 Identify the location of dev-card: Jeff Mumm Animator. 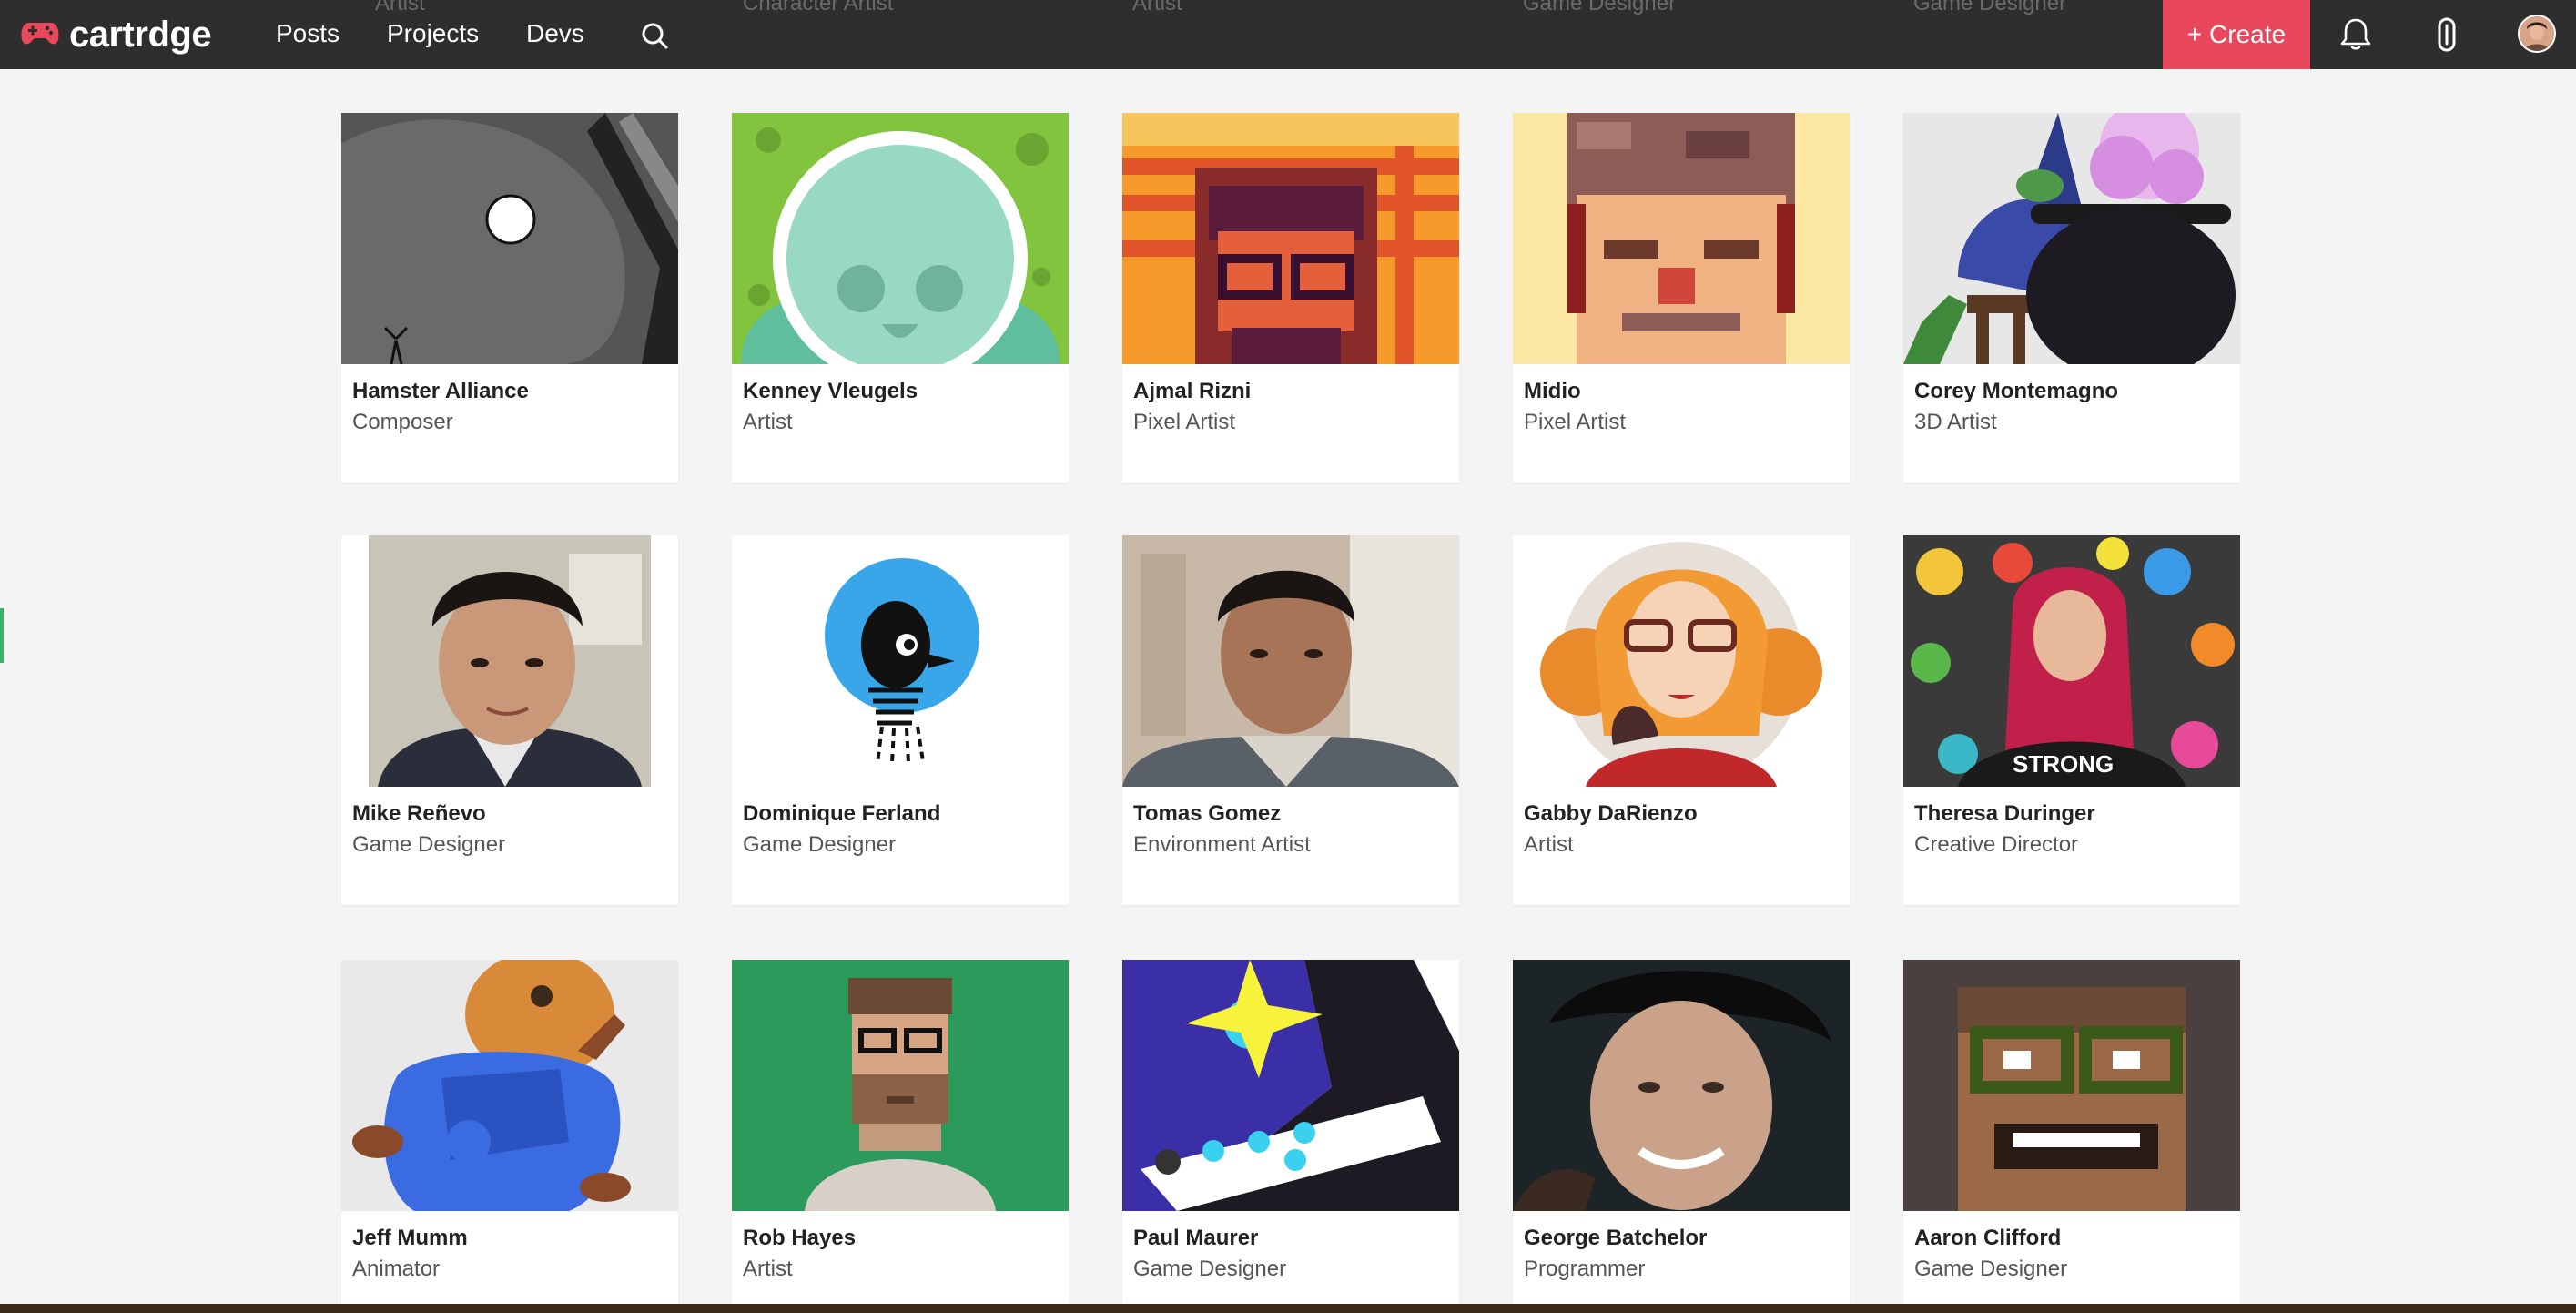
(510, 1136).